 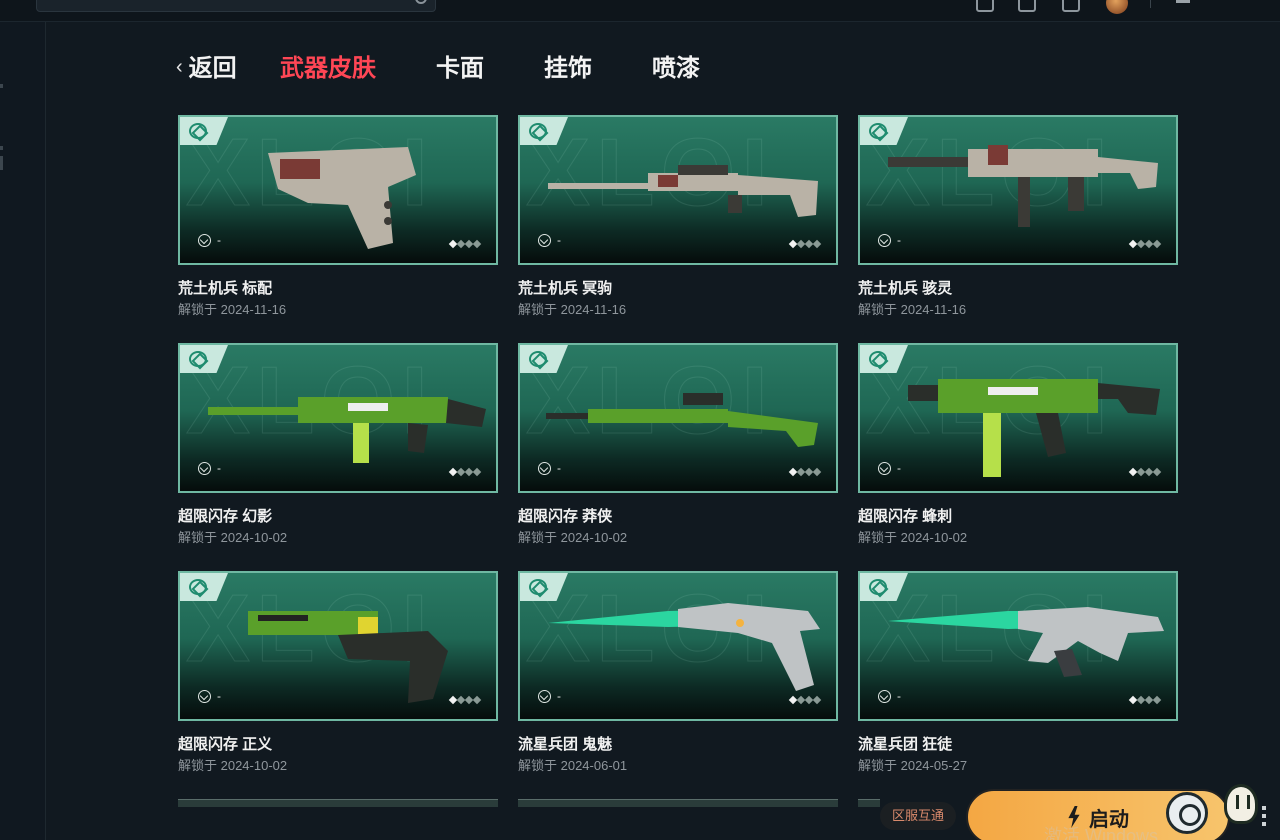 What do you see at coordinates (905, 744) in the screenshot?
I see `skin-name: 流星兵团 狂徒` at bounding box center [905, 744].